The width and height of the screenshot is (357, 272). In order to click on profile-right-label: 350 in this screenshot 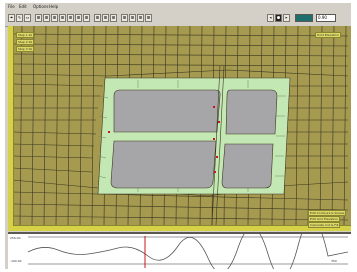, I will do `click(334, 261)`.